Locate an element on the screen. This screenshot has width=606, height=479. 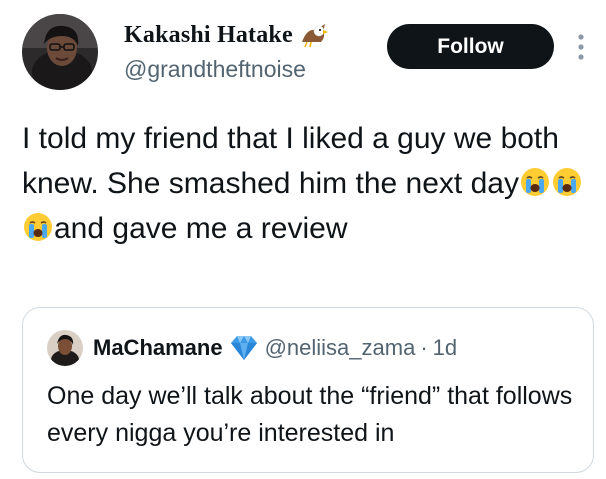
quote-header: MaChamane @neliisa_zama · 1d is located at coordinates (275, 348).